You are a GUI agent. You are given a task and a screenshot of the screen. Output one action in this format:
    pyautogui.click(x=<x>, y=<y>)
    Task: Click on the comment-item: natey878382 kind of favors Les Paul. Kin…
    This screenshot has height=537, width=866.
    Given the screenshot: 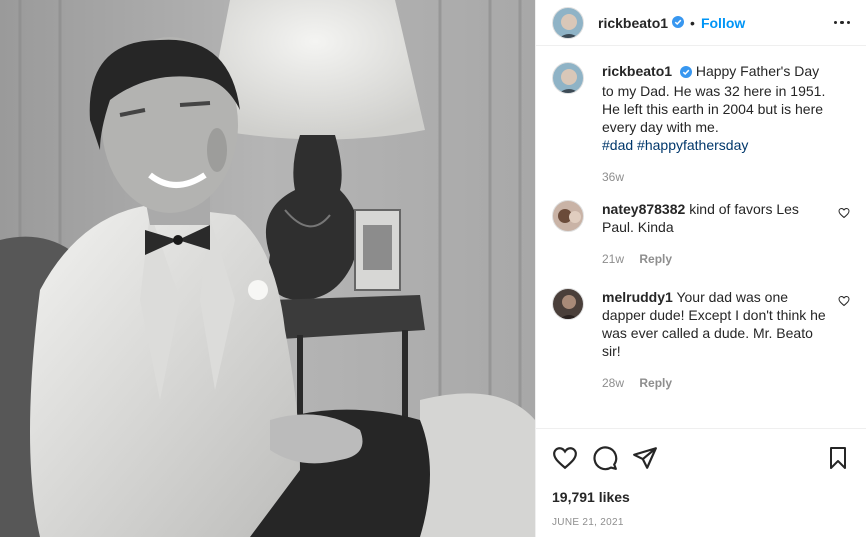 What is the action you would take?
    pyautogui.click(x=701, y=234)
    